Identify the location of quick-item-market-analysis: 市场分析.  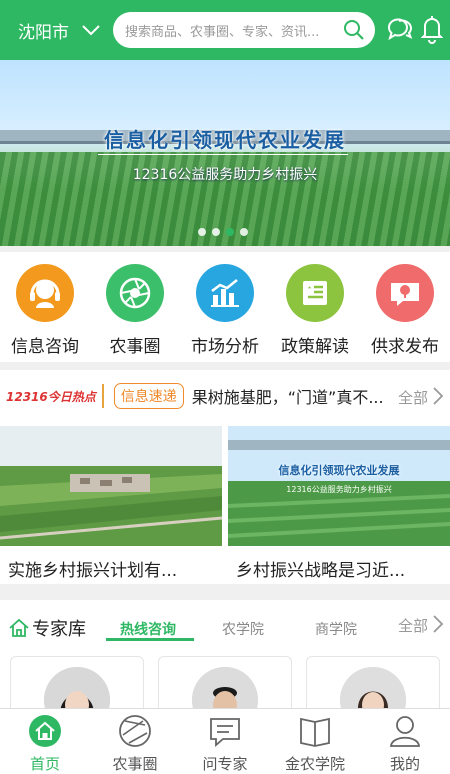
(225, 310).